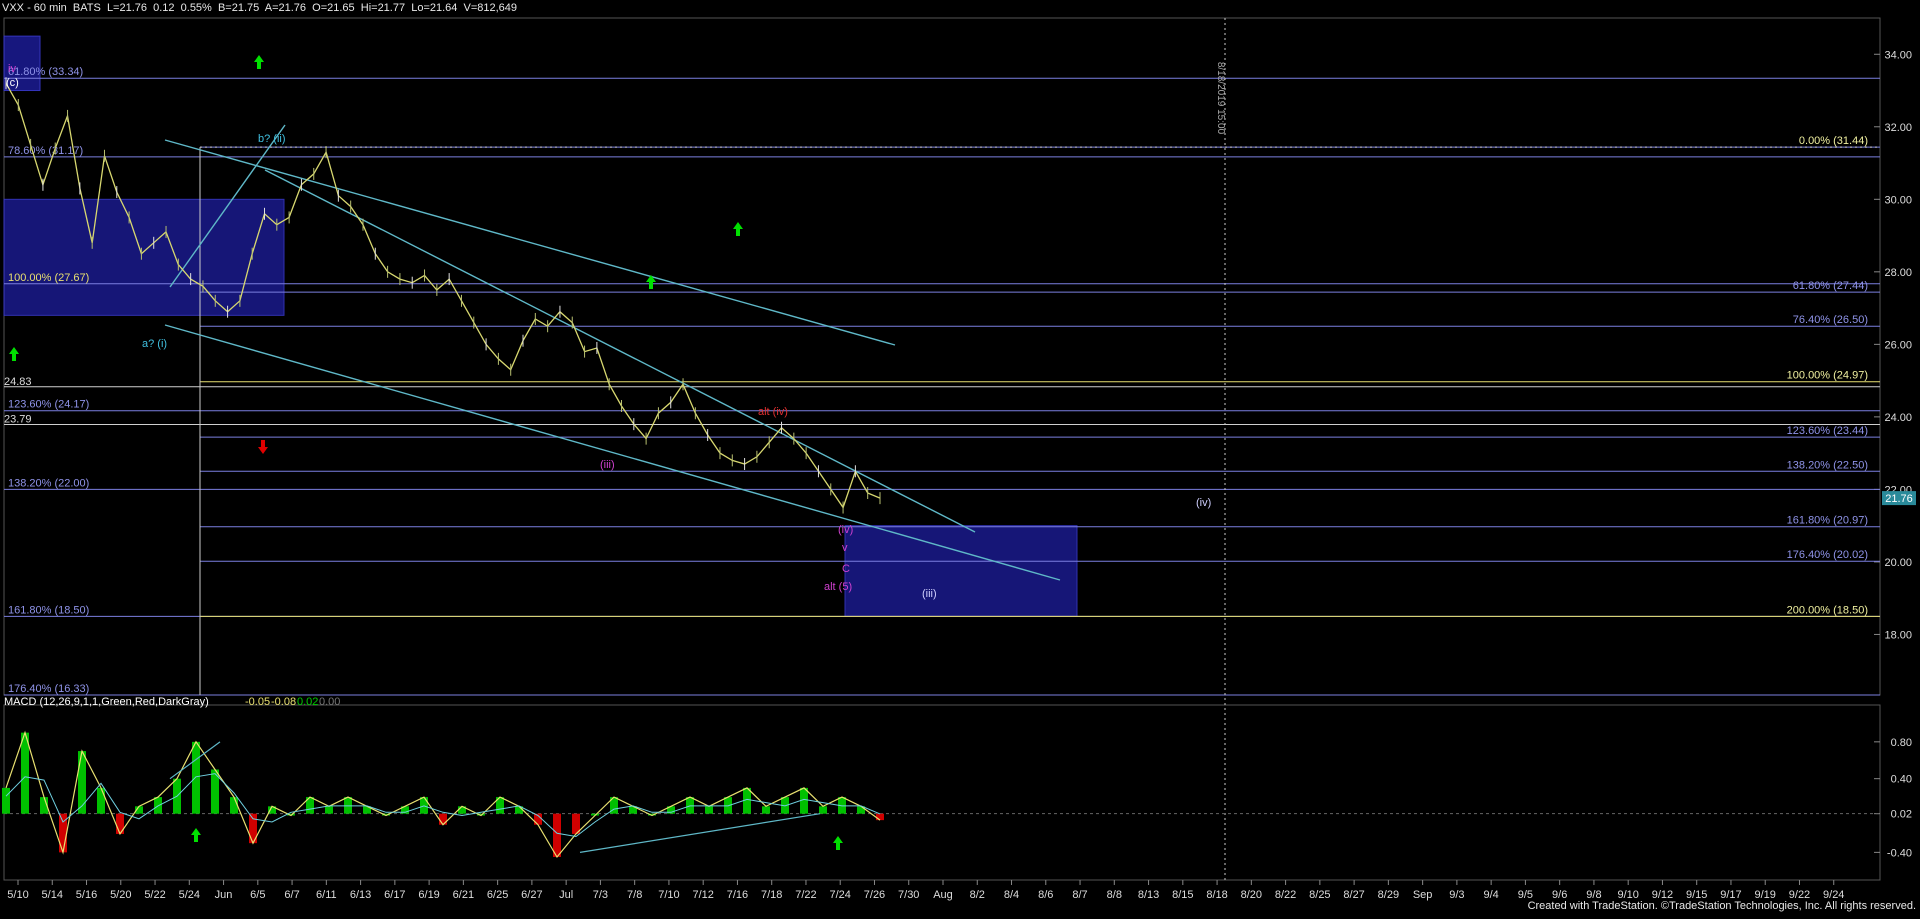 This screenshot has width=1920, height=919. I want to click on vertical-marker-label: 8/18/2019 15:00, so click(1220, 98).